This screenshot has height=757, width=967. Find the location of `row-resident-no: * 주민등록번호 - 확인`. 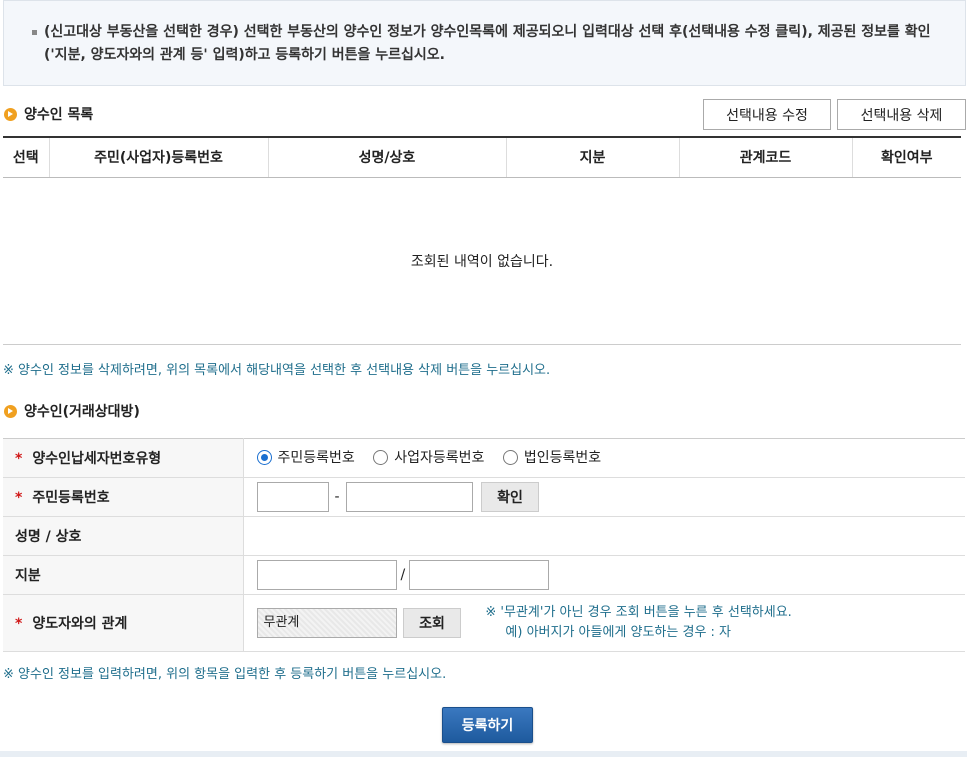

row-resident-no: * 주민등록번호 - 확인 is located at coordinates (484, 497).